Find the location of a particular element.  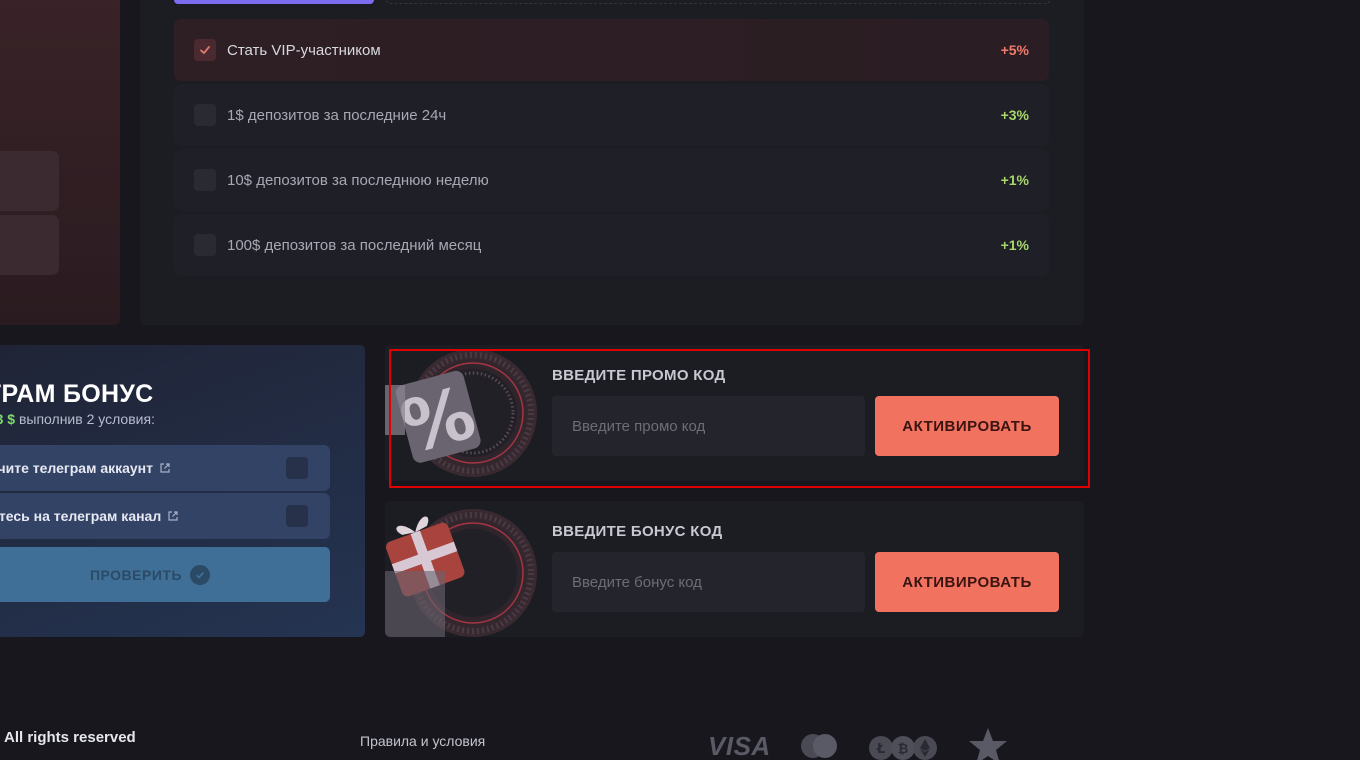

telegram-condition-subscribe-channel: ишитесь на телеграм канал is located at coordinates (165, 516).